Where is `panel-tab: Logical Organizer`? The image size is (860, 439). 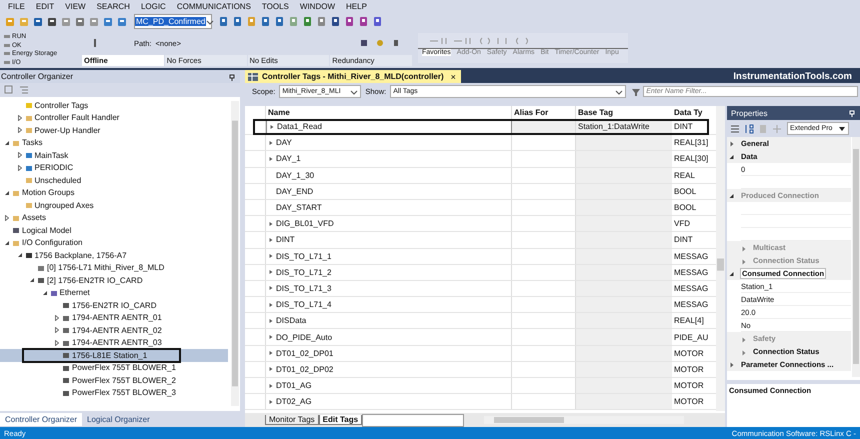
panel-tab: Logical Organizer is located at coordinates (118, 419).